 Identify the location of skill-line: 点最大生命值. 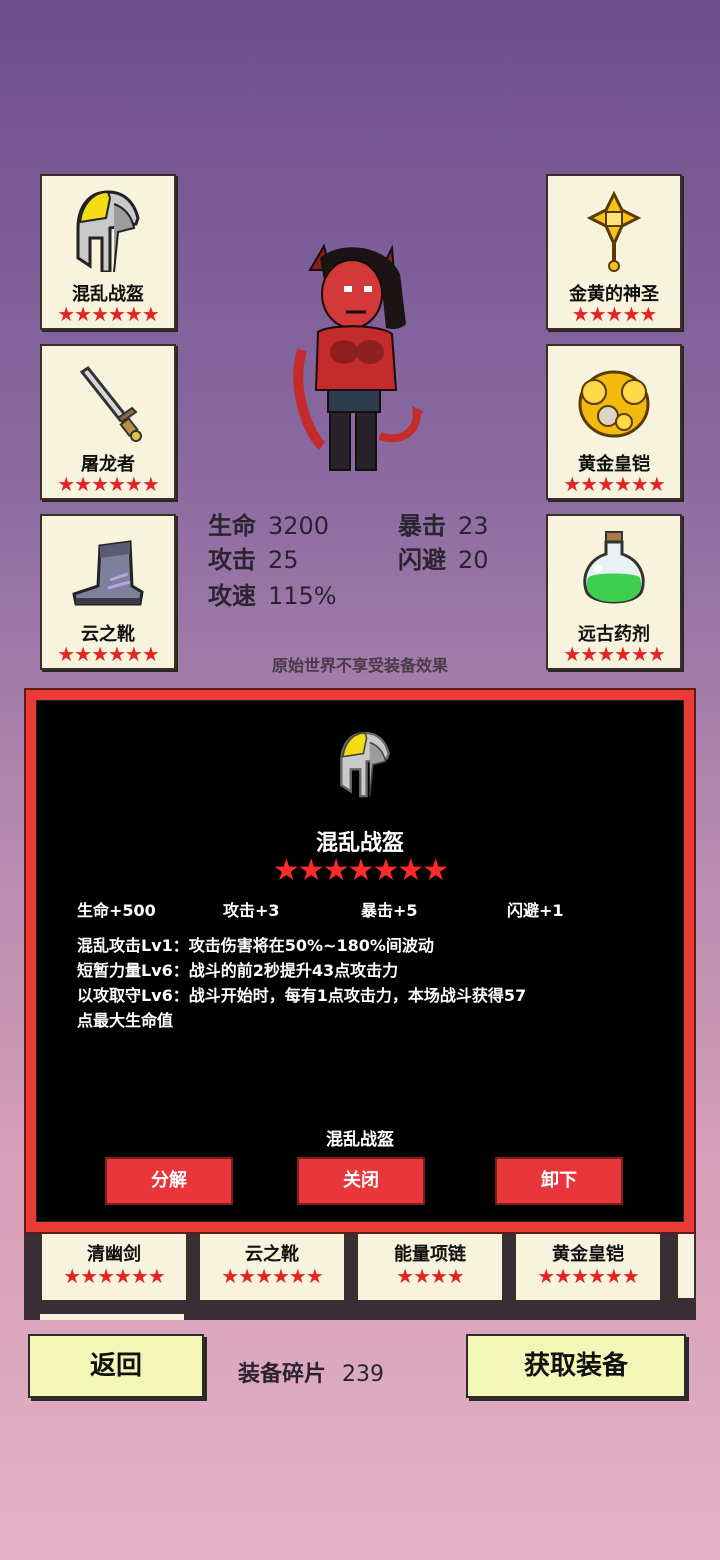
(125, 1020).